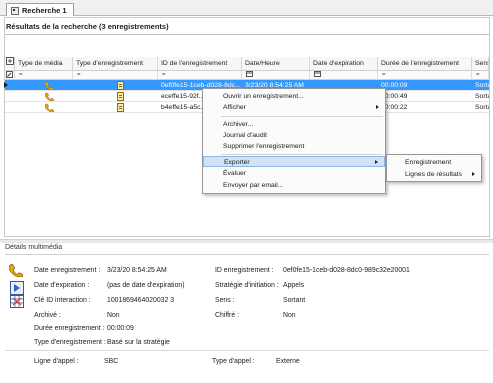  Describe the element at coordinates (480, 75) in the screenshot. I see `filter-sens: =` at that location.